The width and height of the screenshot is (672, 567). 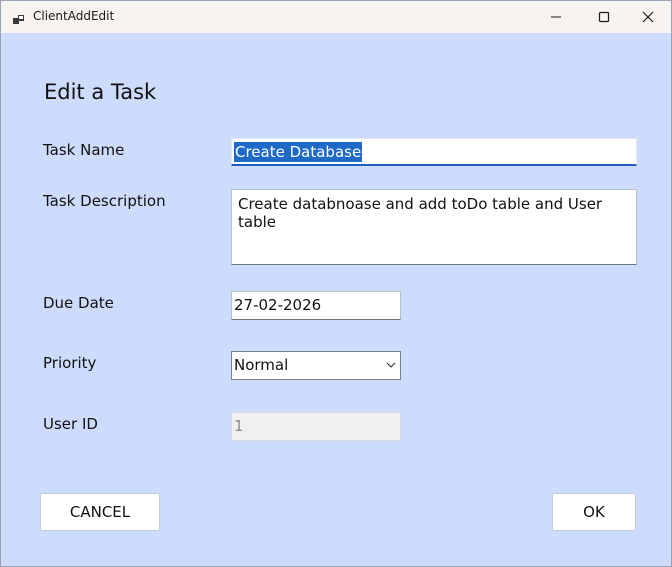 I want to click on task-description-label: Task Description, so click(x=104, y=201).